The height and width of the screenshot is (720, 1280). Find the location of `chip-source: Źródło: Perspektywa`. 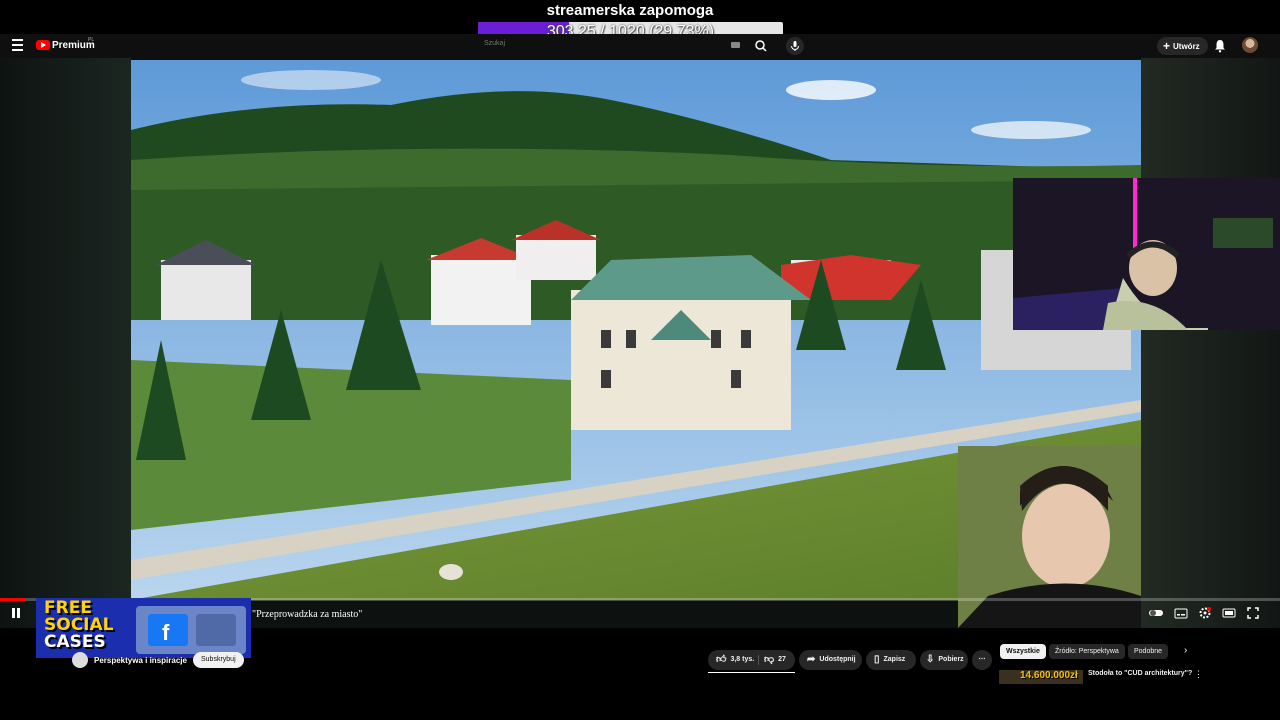

chip-source: Źródło: Perspektywa is located at coordinates (1087, 651).